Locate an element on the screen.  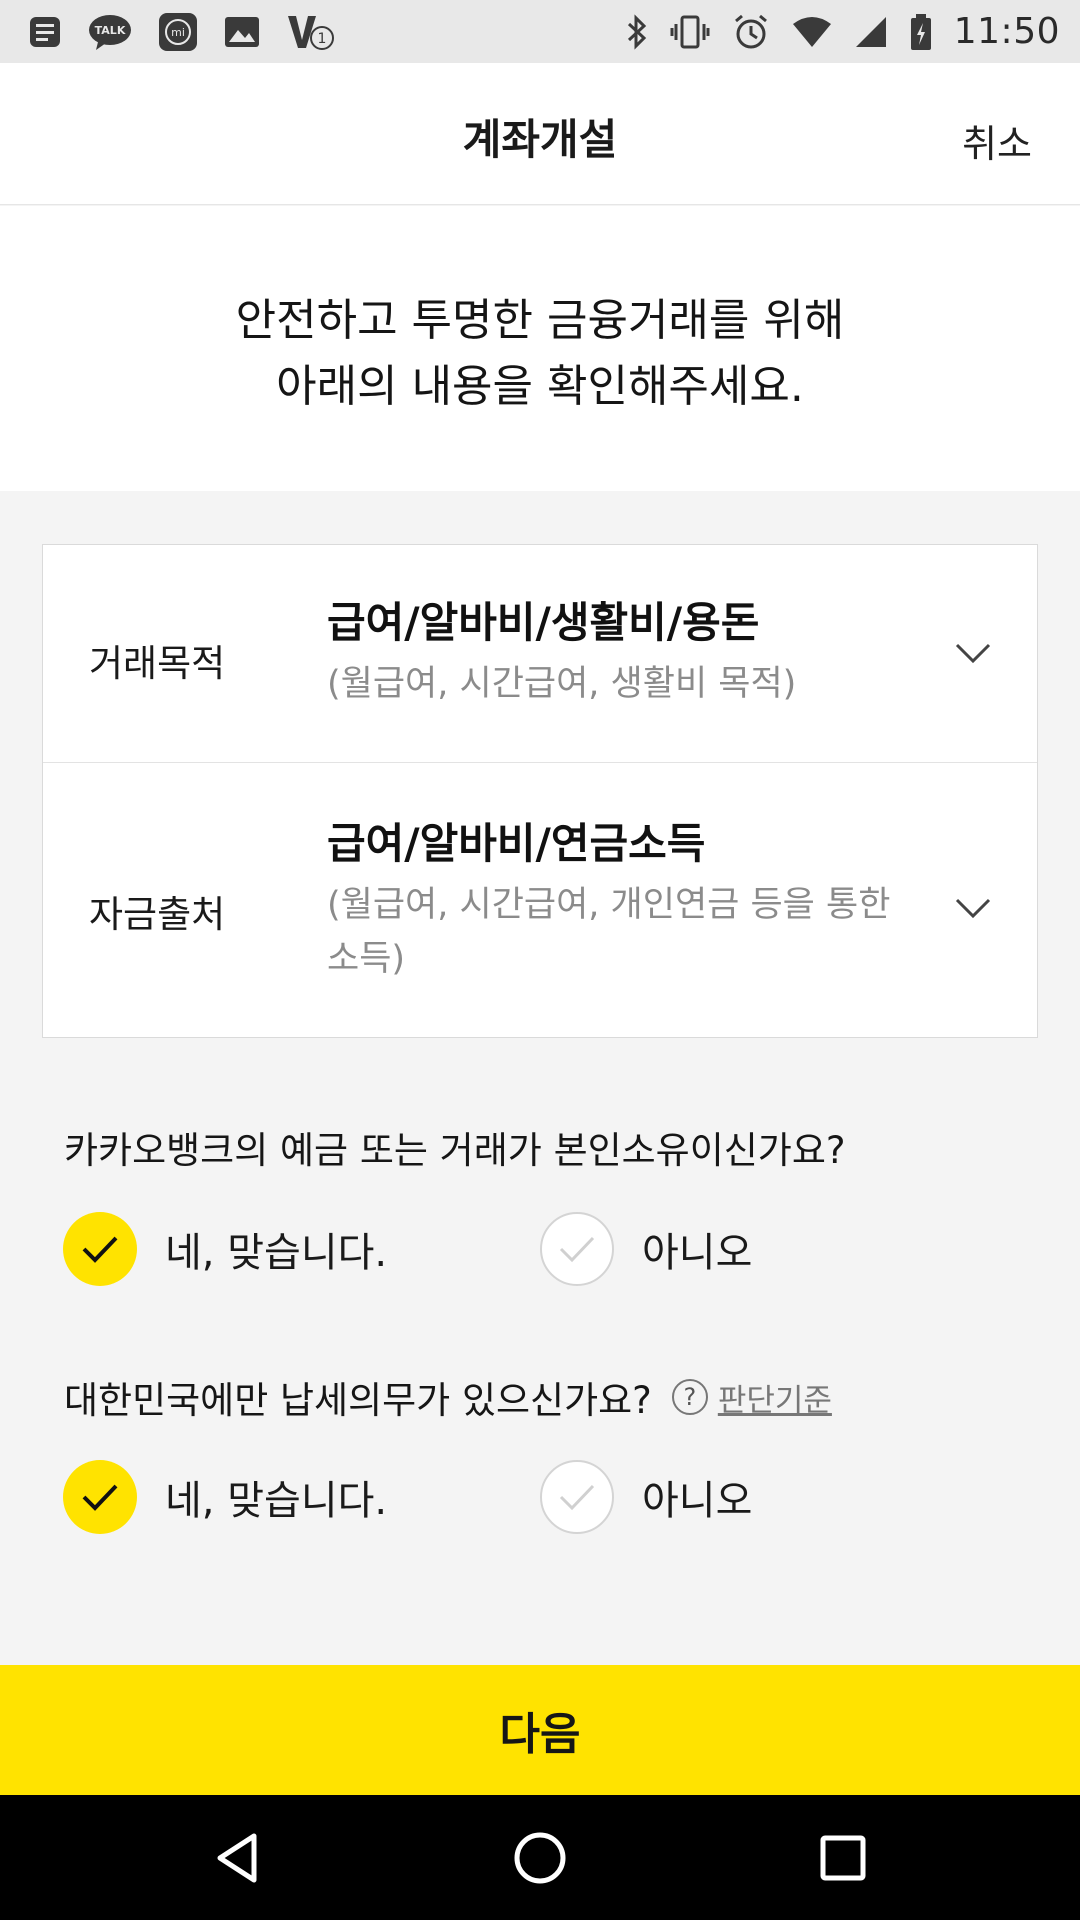
tax-question: 대한민국에만 납세의무가 있으신가요? ? 판단기준 is located at coordinates (448, 1397).